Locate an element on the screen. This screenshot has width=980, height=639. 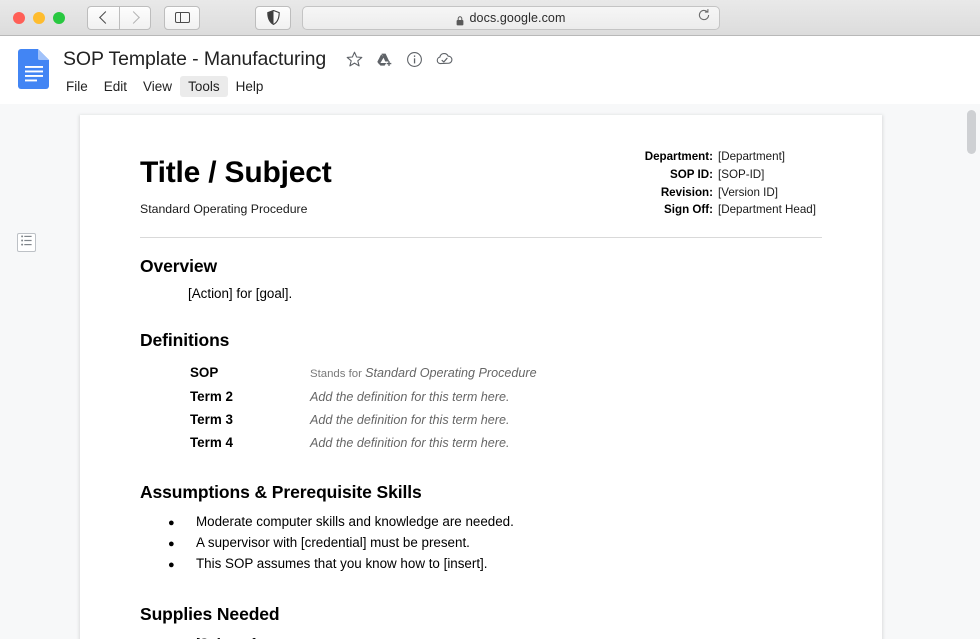
doc-title-row: SOP Template - Manufacturing is located at coordinates (261, 59).